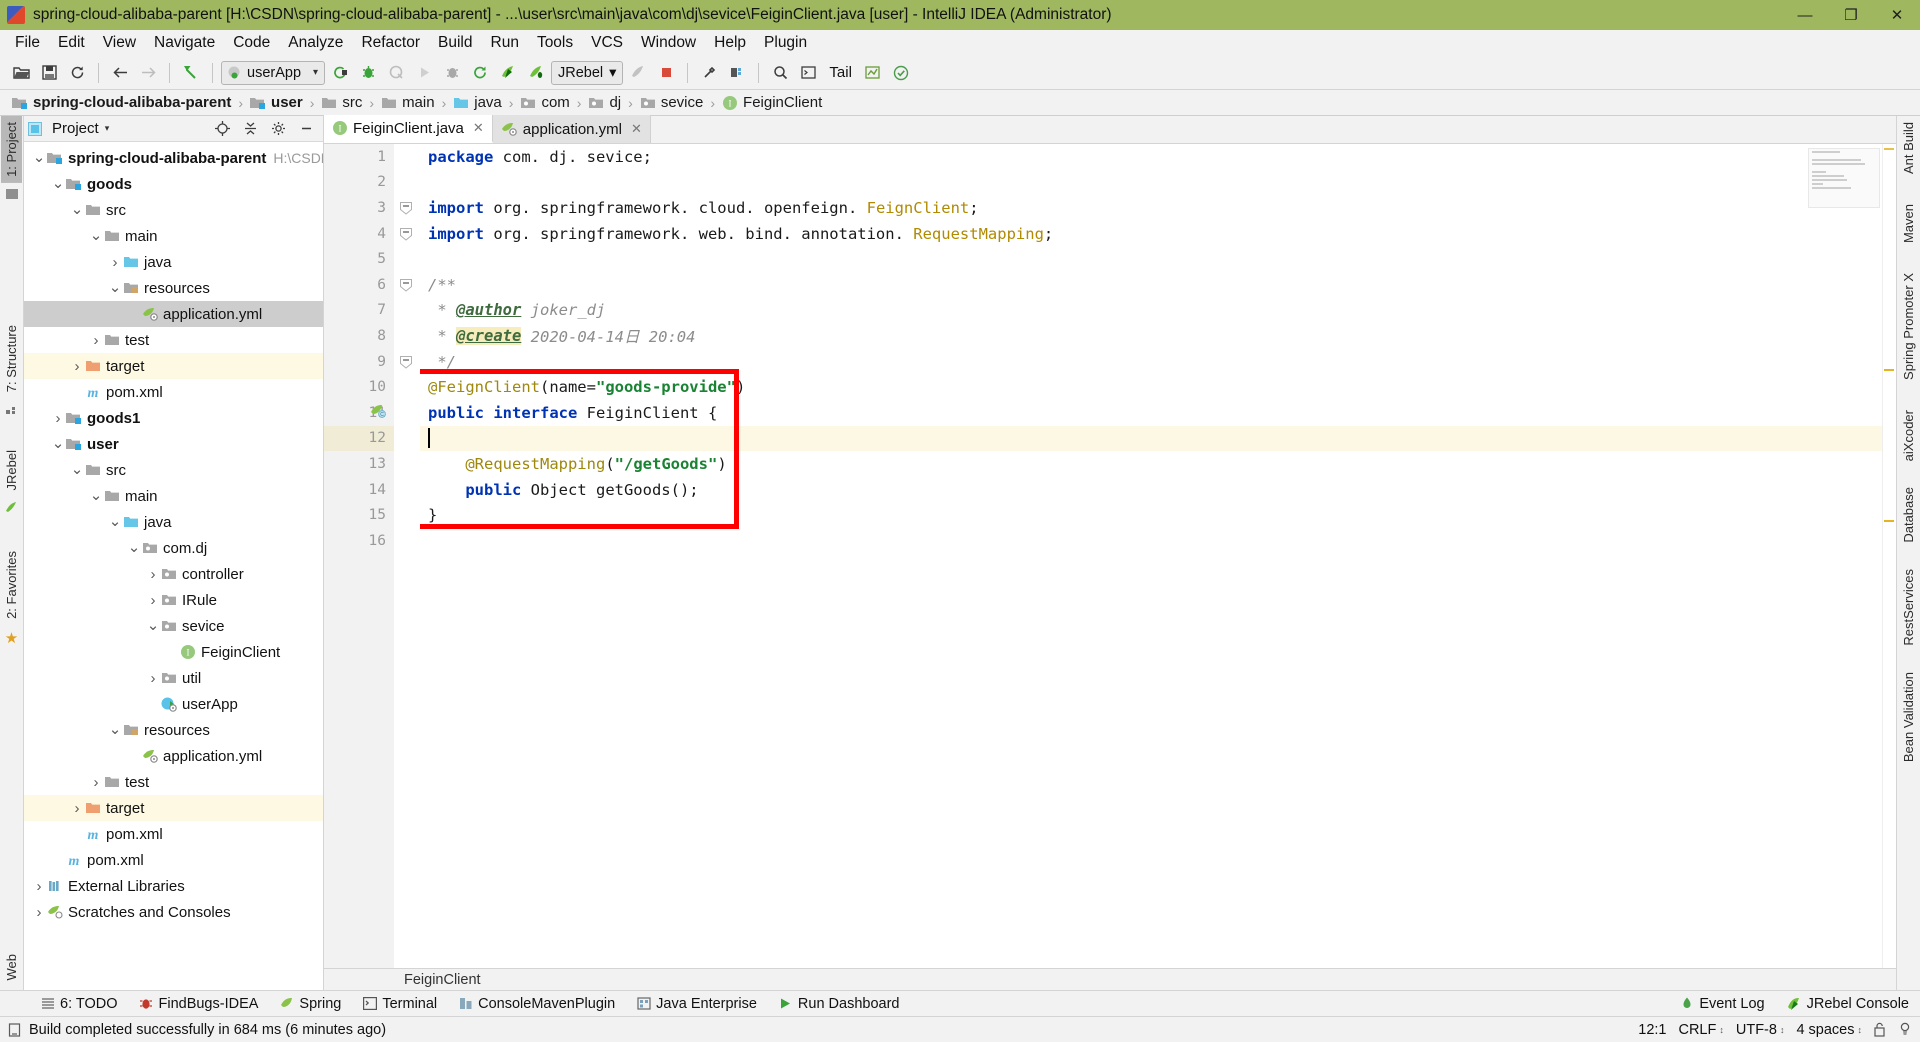  I want to click on tree-node-irule: › IRule, so click(173, 600).